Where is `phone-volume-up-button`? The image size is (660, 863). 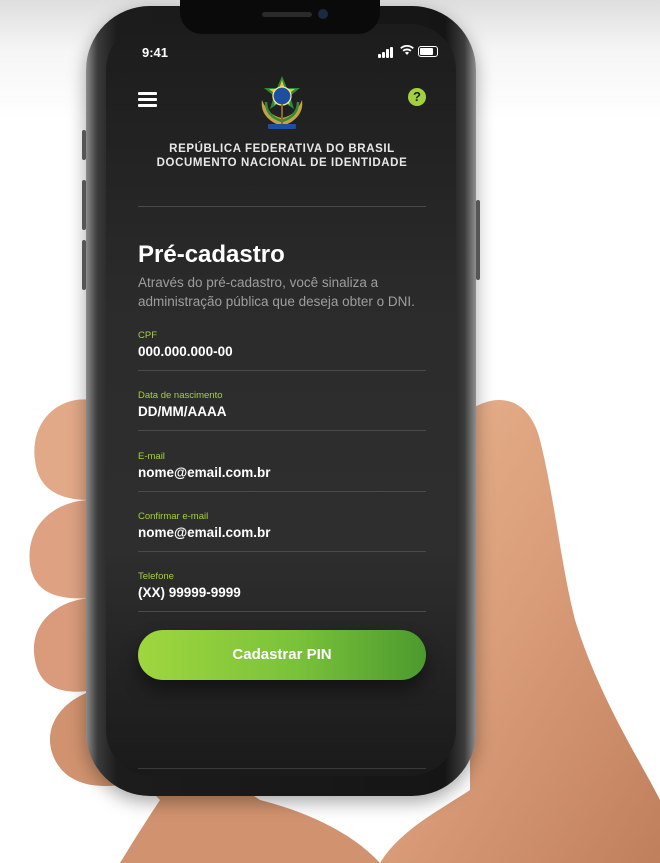 phone-volume-up-button is located at coordinates (84, 205).